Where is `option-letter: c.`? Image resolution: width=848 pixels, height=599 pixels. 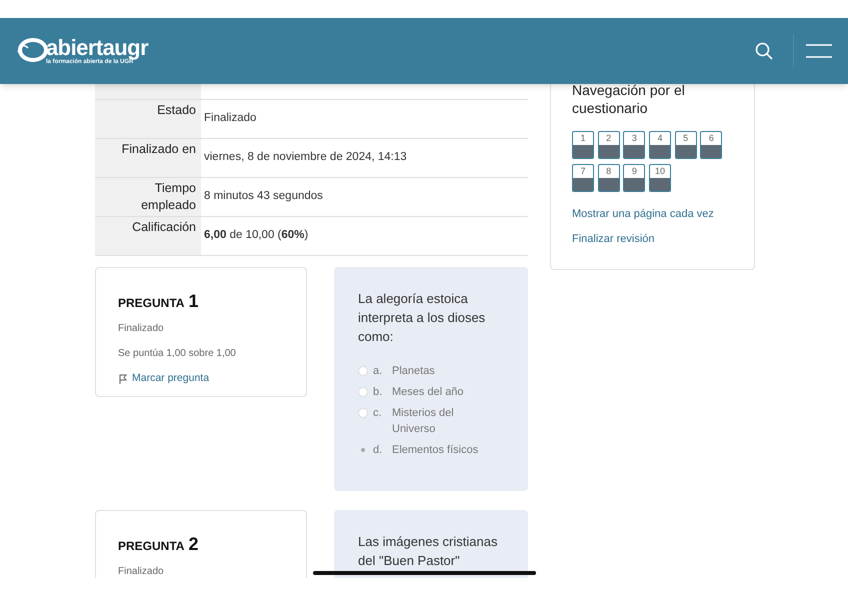
option-letter: c. is located at coordinates (378, 413).